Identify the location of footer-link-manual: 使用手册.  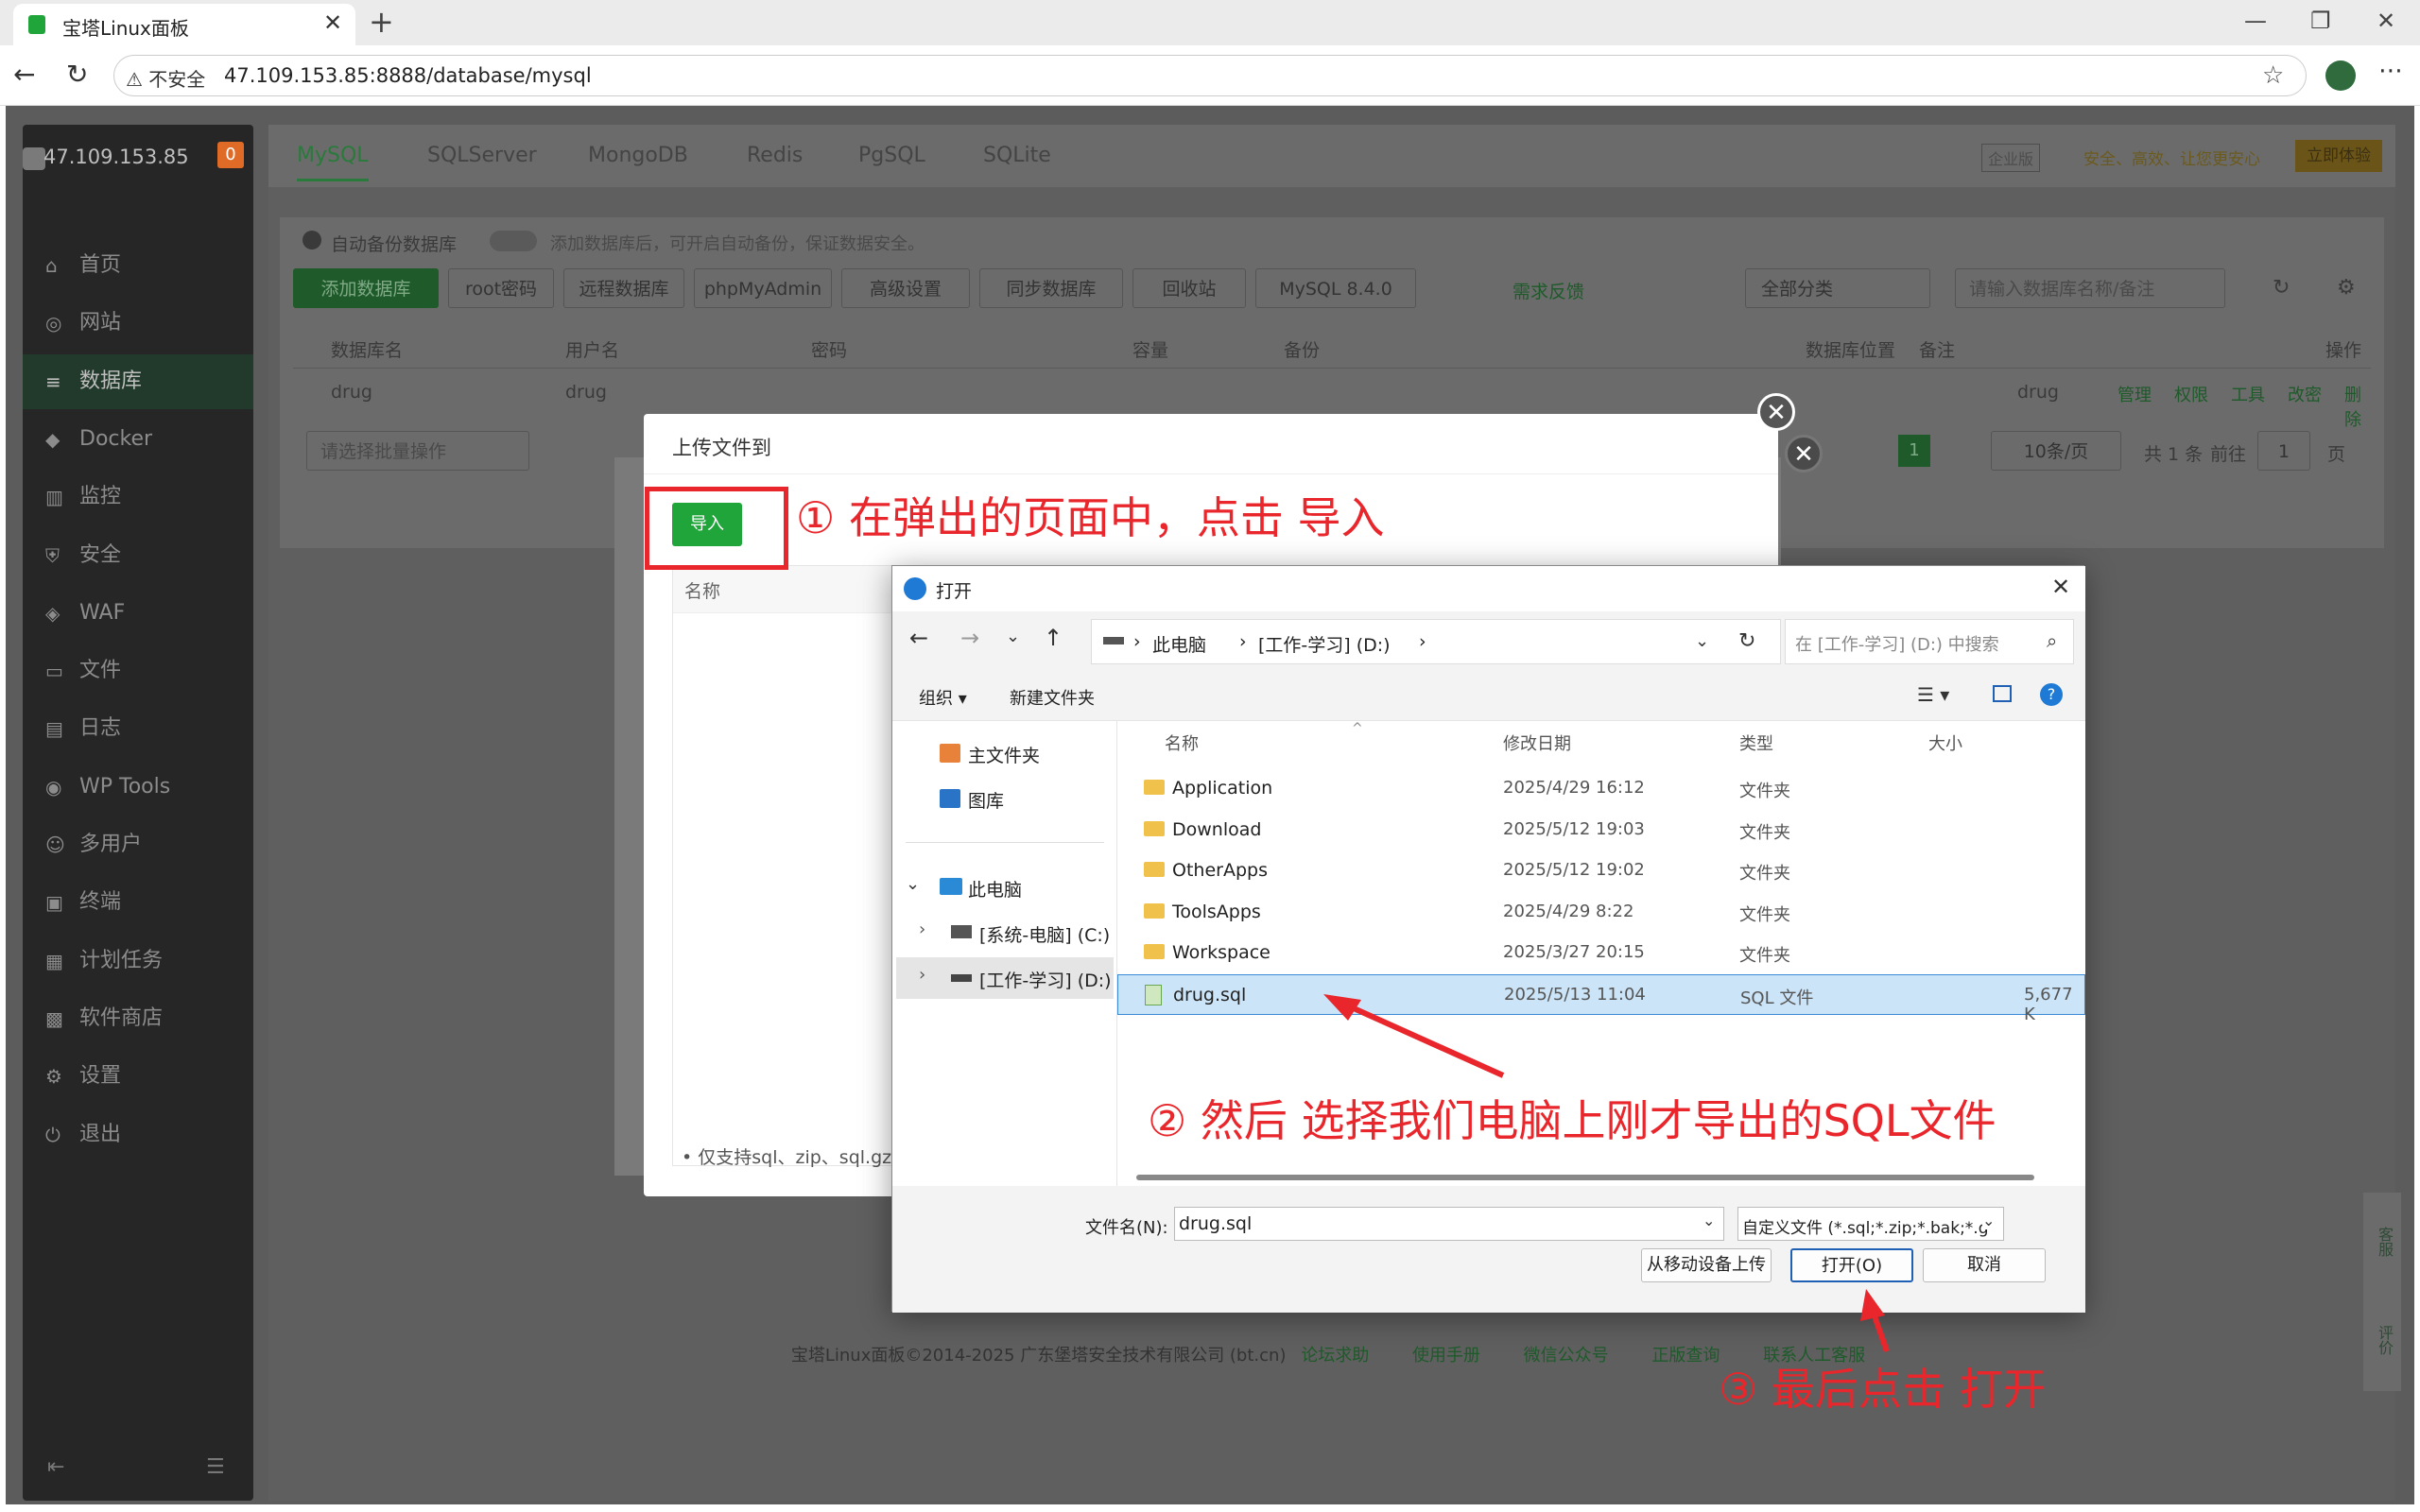
(1446, 1356).